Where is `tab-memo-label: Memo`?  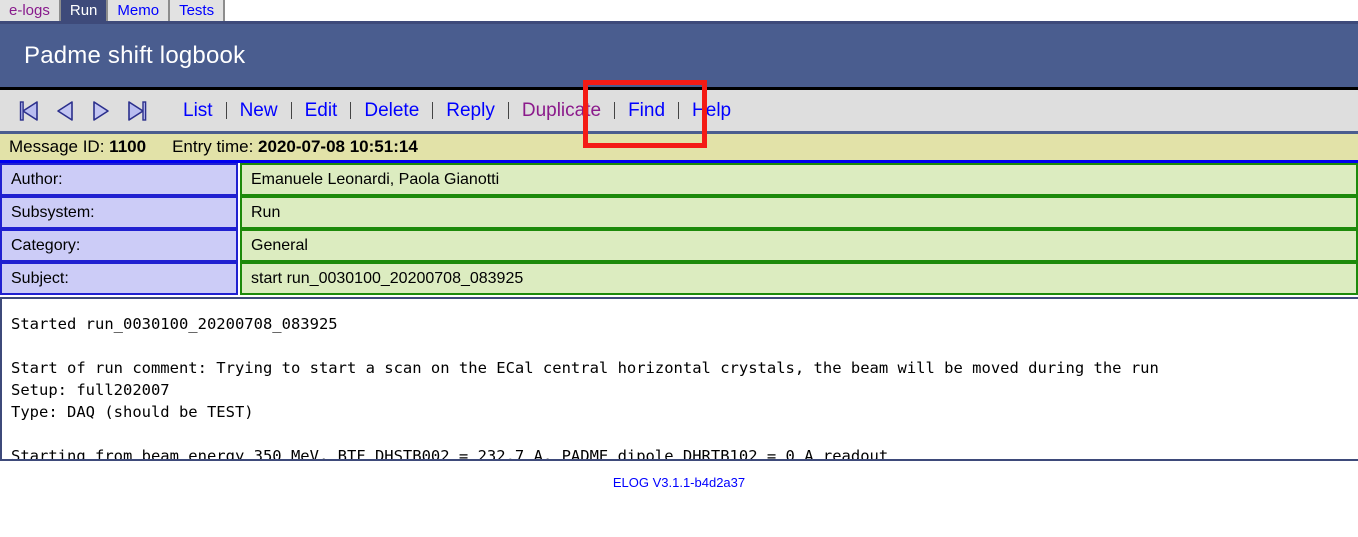
tab-memo-label: Memo is located at coordinates (138, 10).